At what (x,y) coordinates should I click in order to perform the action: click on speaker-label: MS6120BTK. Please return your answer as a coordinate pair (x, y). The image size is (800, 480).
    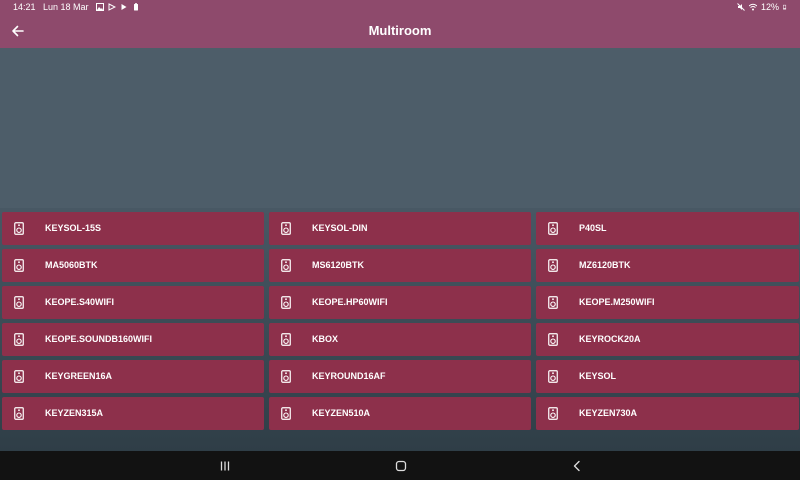
    Looking at the image, I should click on (338, 265).